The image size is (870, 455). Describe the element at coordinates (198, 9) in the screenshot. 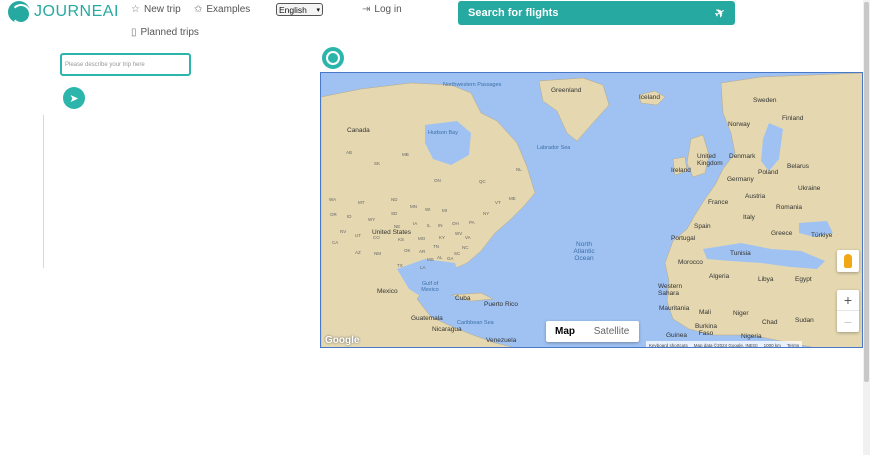

I see `sparkle-icon: ✩` at that location.